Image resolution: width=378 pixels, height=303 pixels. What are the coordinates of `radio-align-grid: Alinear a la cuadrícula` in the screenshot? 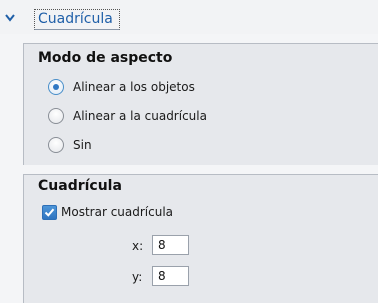 It's located at (127, 116).